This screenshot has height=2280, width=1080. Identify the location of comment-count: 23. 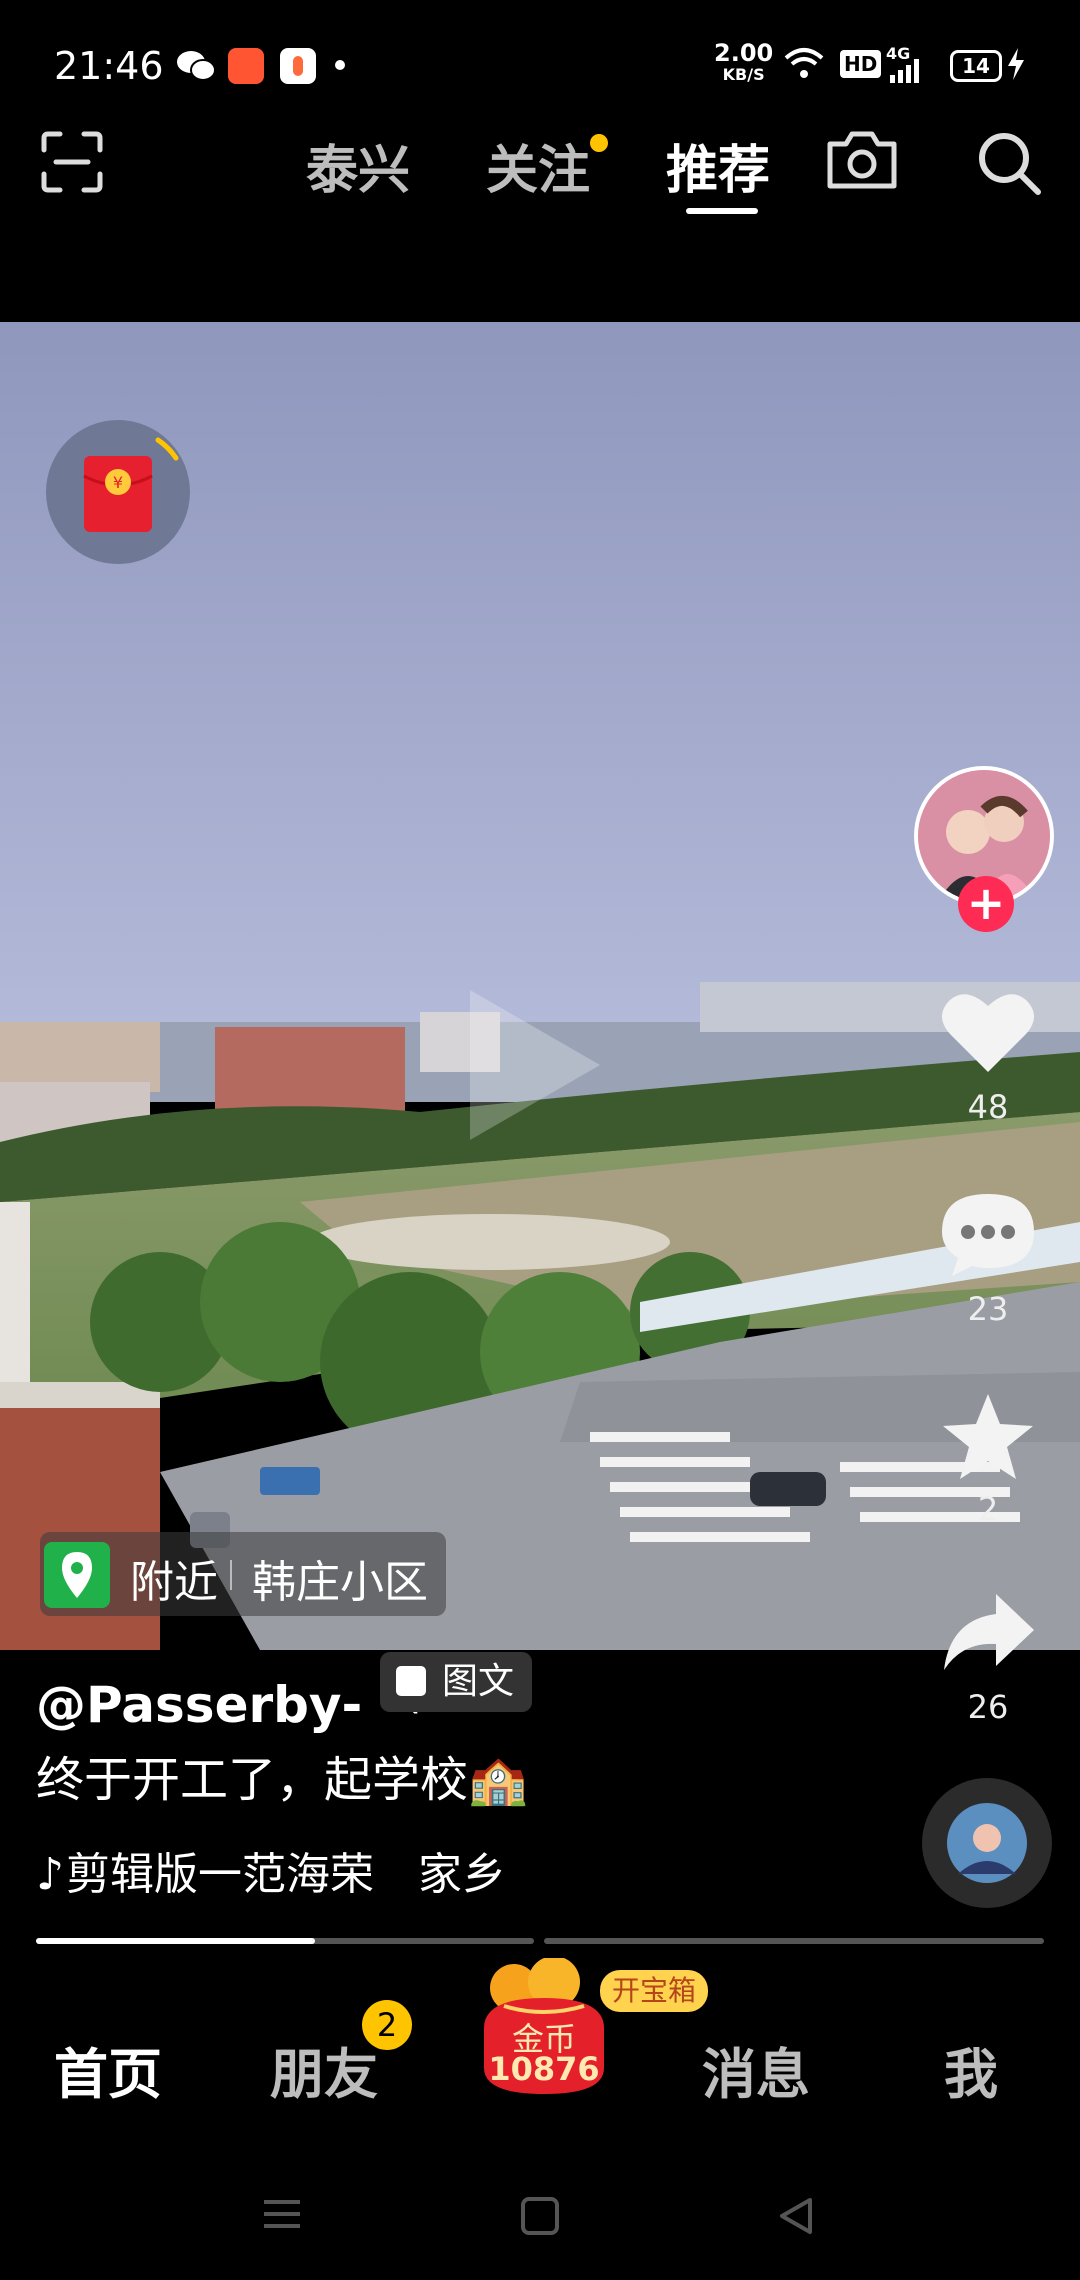
(988, 1309).